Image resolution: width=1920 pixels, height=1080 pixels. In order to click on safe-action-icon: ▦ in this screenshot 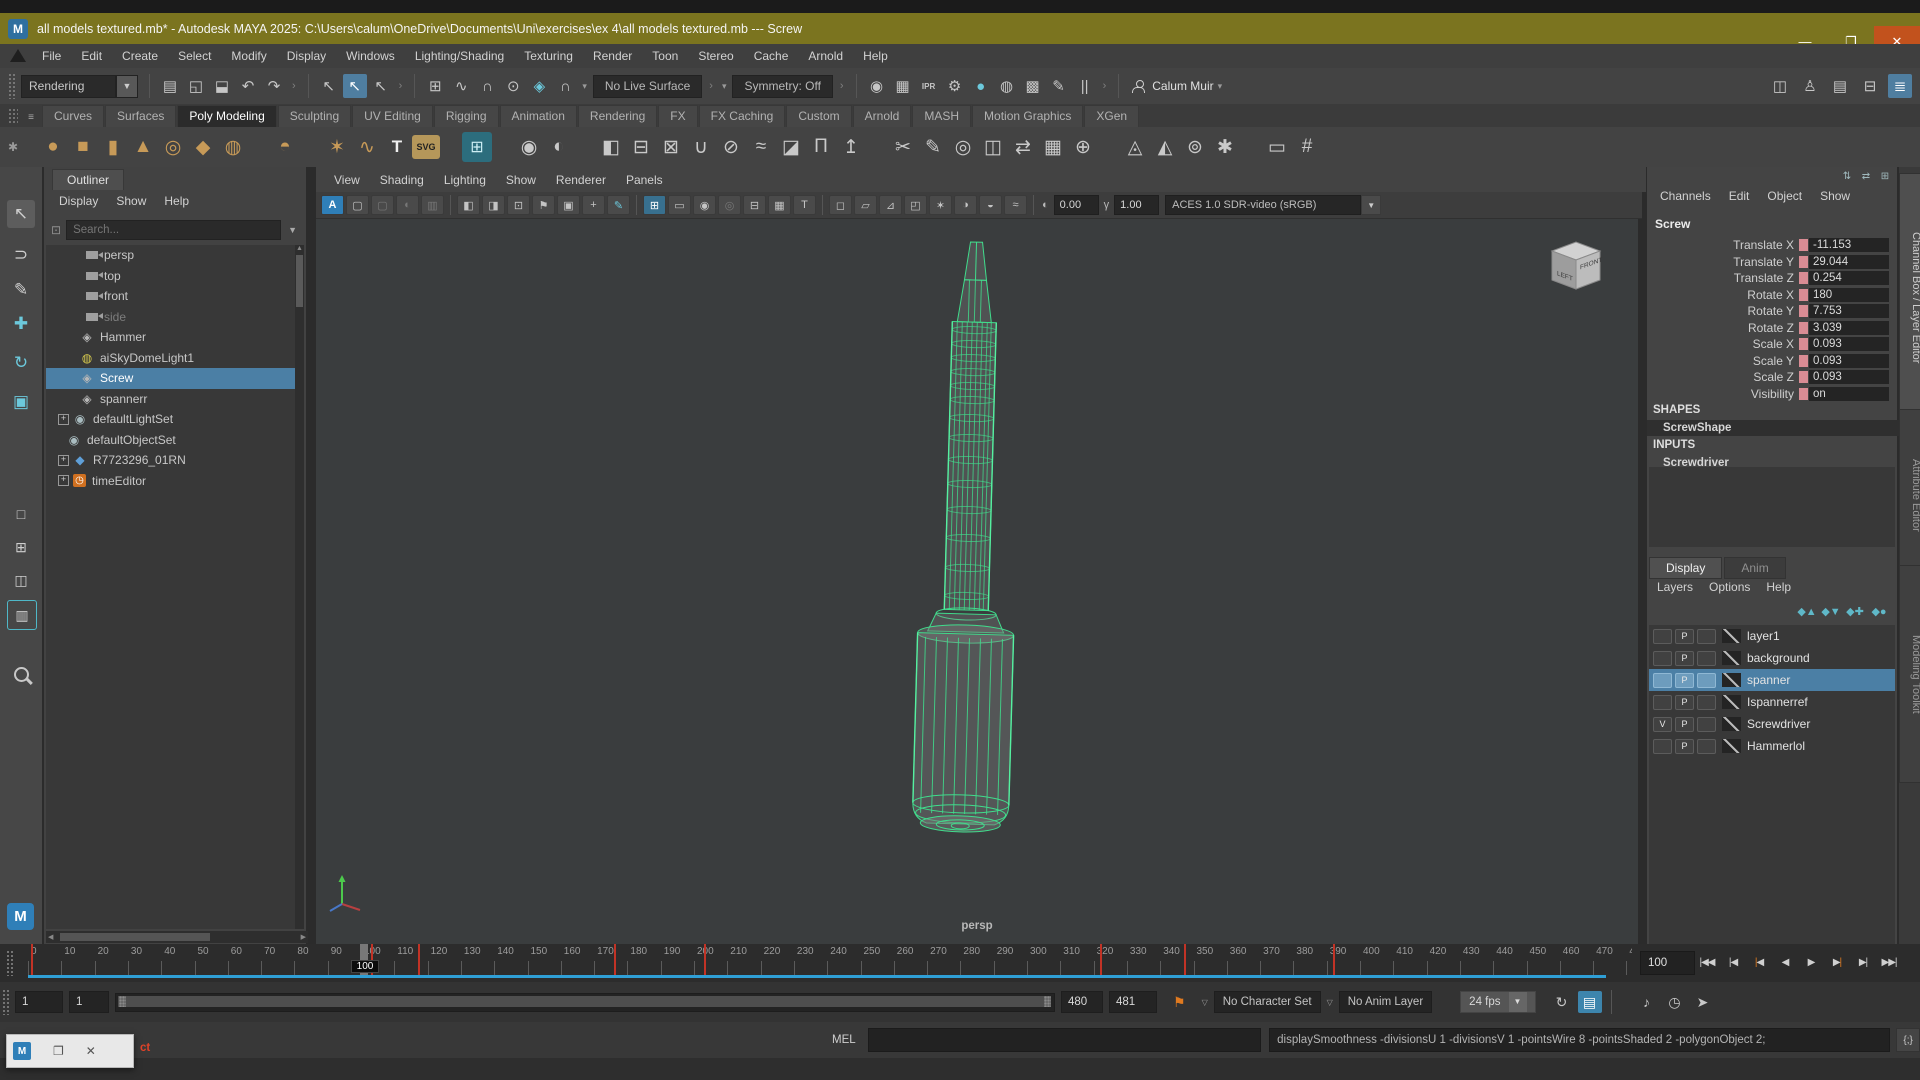, I will do `click(779, 205)`.